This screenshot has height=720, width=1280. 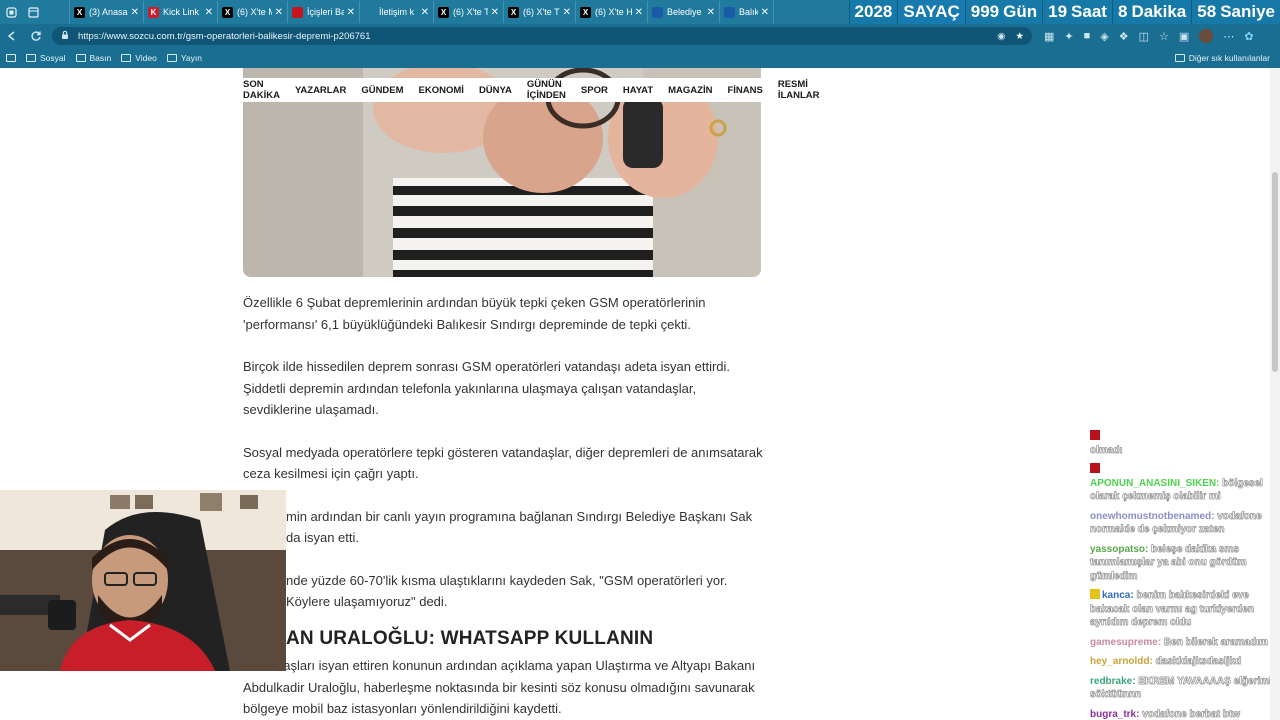 What do you see at coordinates (495, 90) in the screenshot?
I see `nav-link: DÜNYA` at bounding box center [495, 90].